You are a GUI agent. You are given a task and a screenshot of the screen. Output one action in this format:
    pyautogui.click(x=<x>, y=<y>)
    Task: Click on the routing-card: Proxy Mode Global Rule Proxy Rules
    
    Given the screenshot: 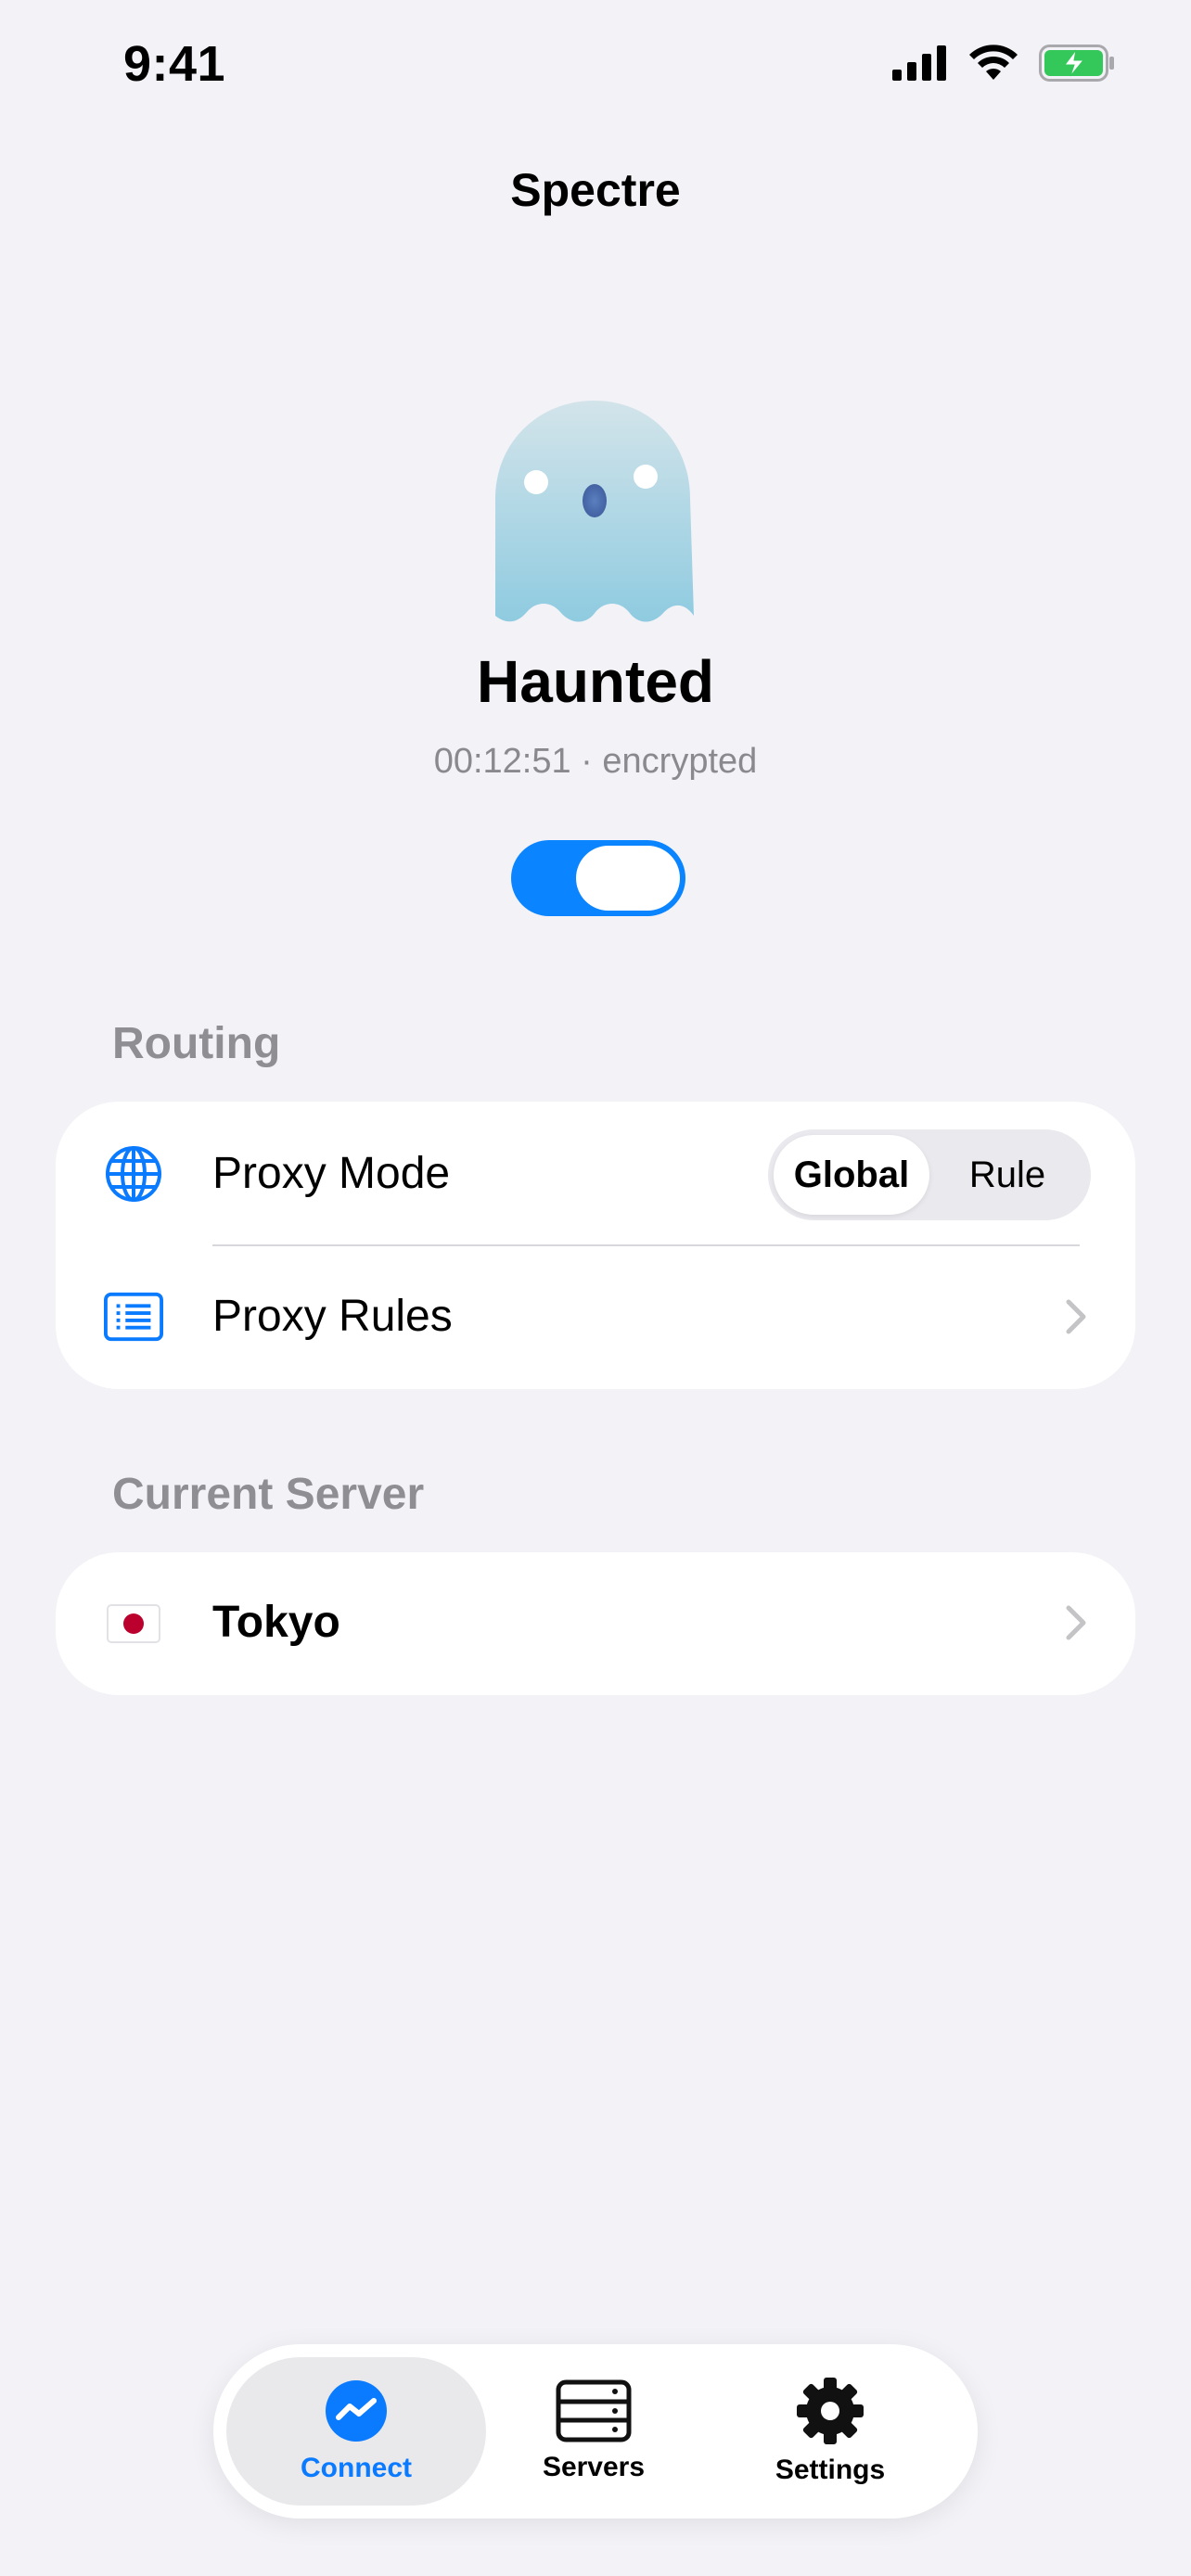 What is the action you would take?
    pyautogui.click(x=595, y=1245)
    